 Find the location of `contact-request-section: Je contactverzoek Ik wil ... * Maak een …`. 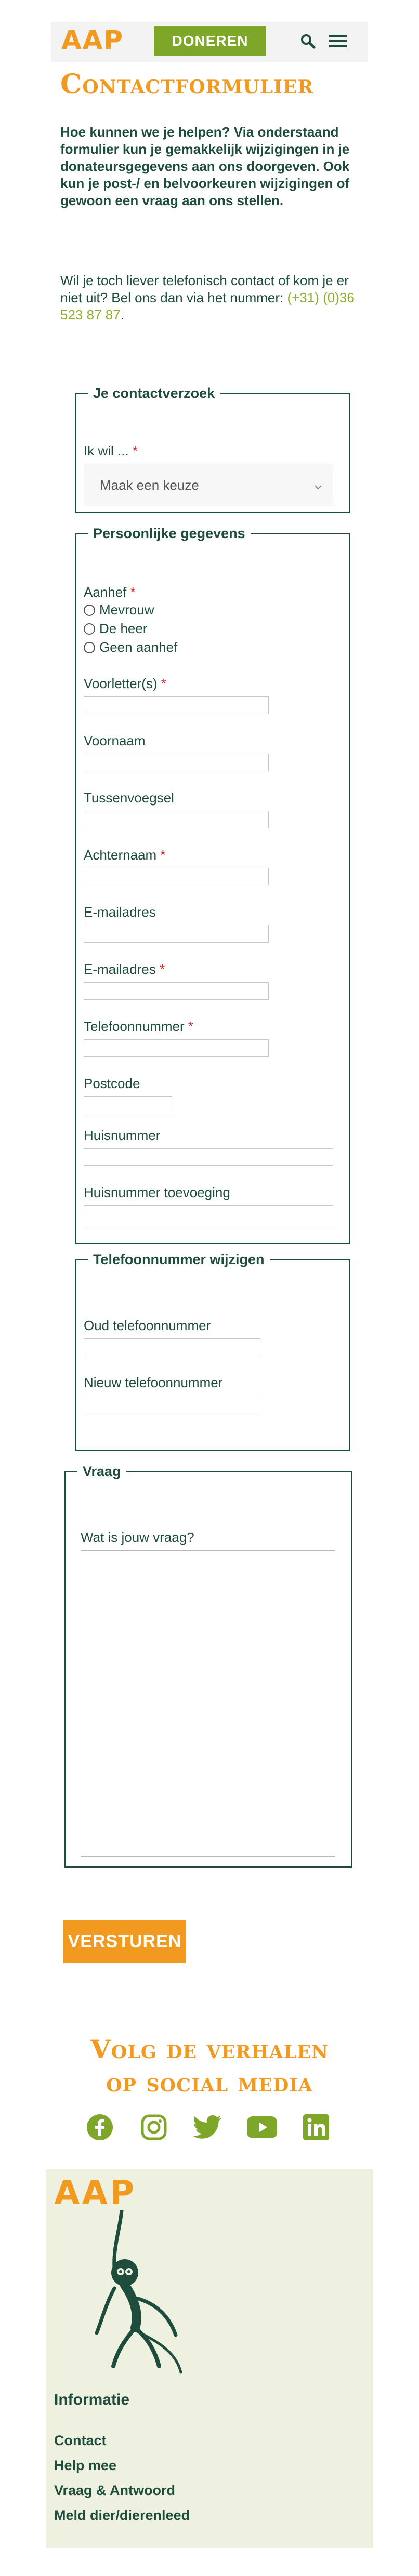

contact-request-section: Je contactverzoek Ik wil ... * Maak een … is located at coordinates (212, 449).